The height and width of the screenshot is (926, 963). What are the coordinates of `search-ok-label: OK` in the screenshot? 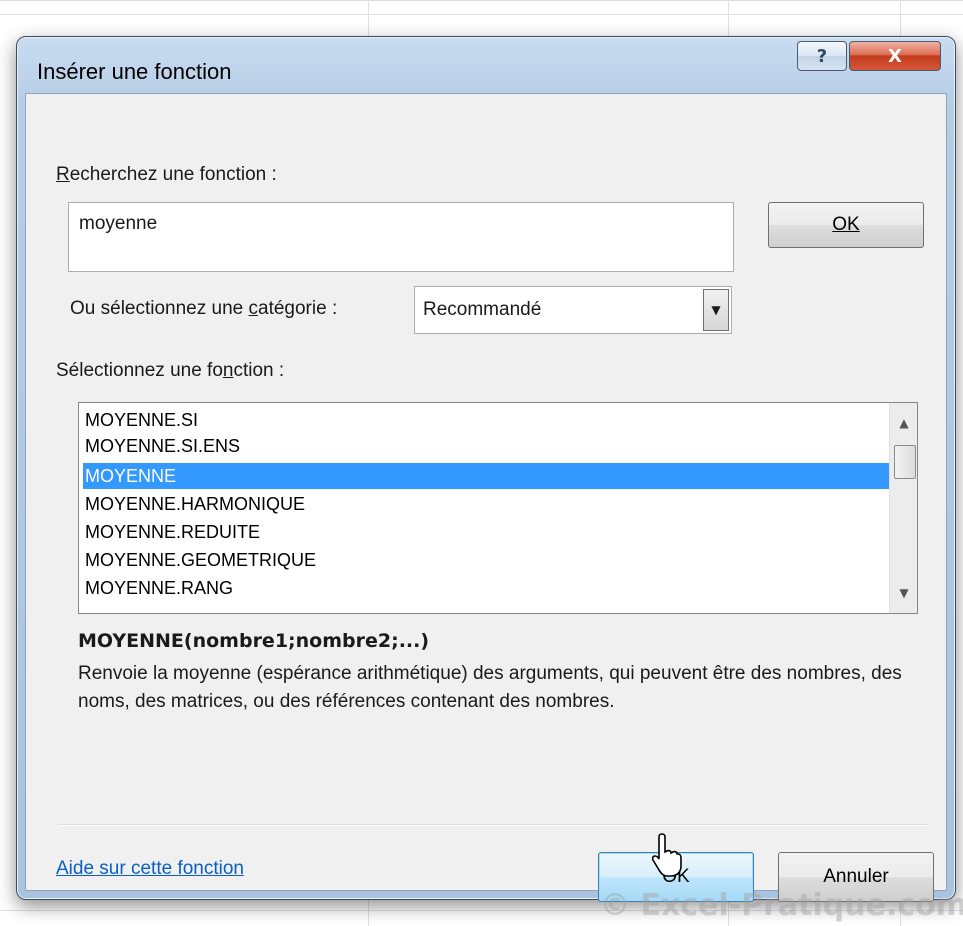 It's located at (846, 224).